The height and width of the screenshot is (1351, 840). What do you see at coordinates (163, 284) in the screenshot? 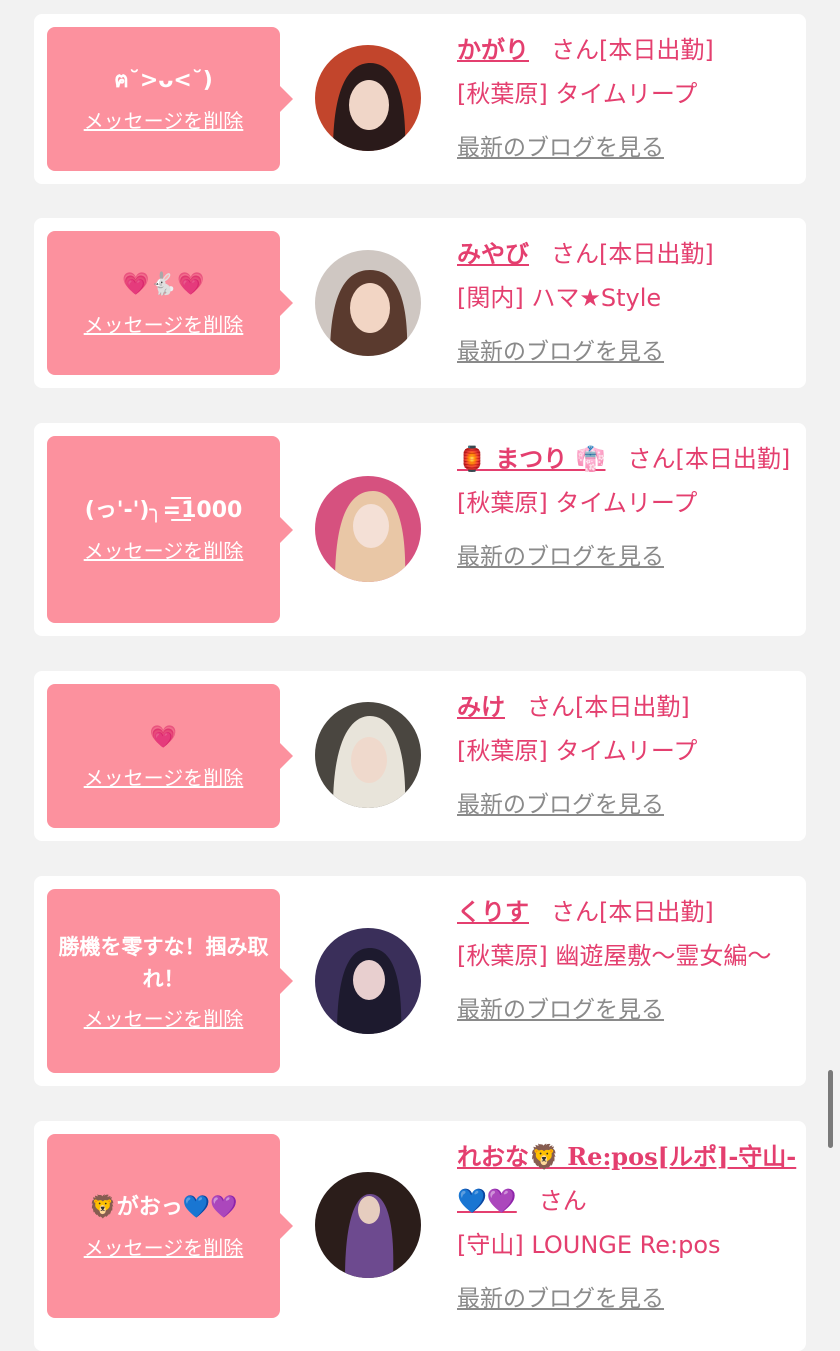
I see `message-text: 💗🐇💗` at bounding box center [163, 284].